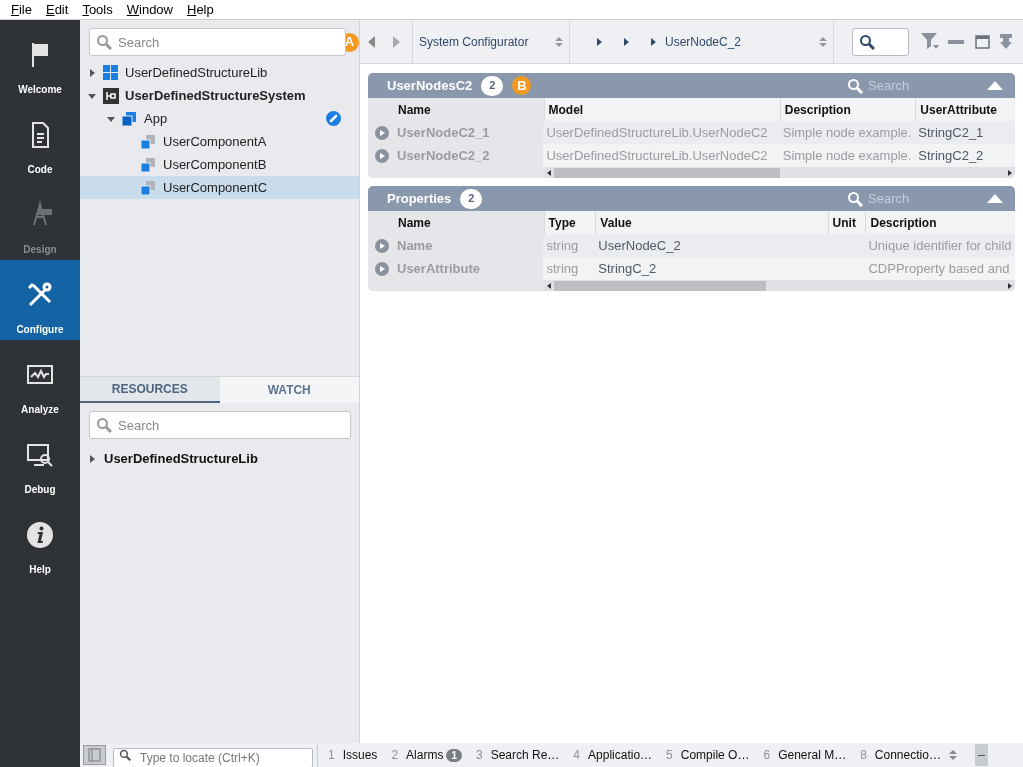  What do you see at coordinates (423, 755) in the screenshot?
I see `output-tab: 2 Alarms 1` at bounding box center [423, 755].